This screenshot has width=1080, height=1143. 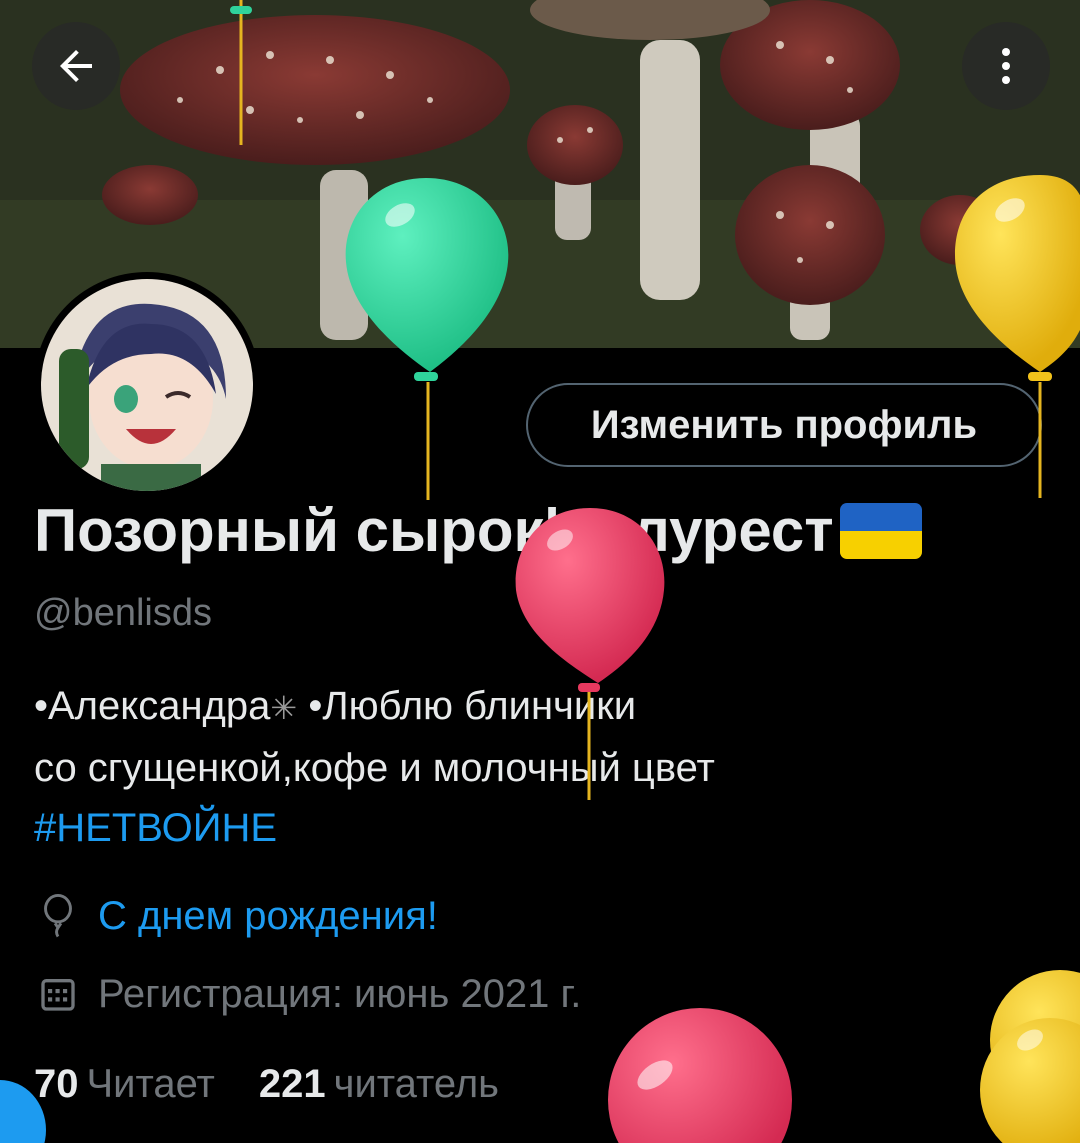 What do you see at coordinates (123, 613) in the screenshot?
I see `username-handle: @benlisds` at bounding box center [123, 613].